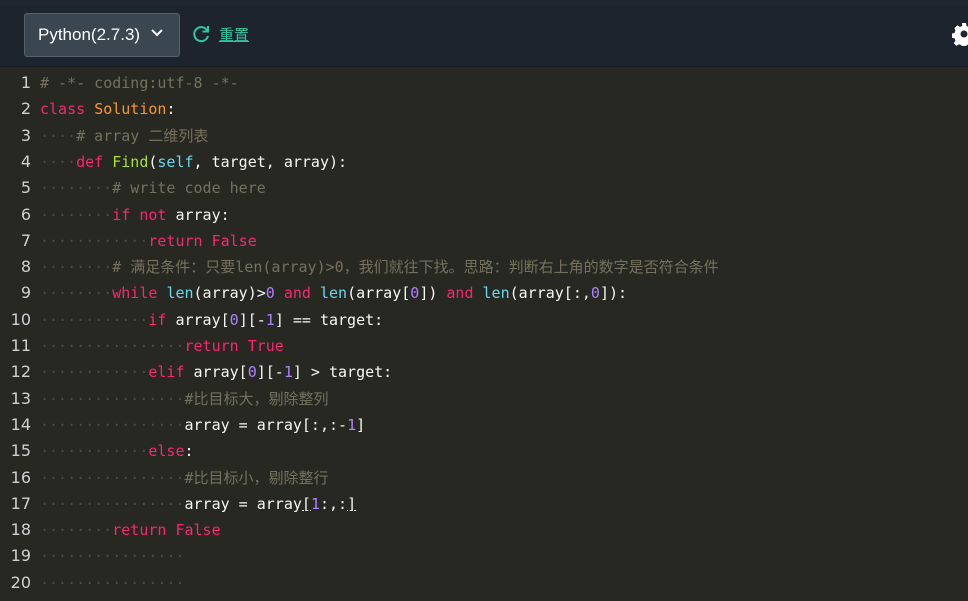 This screenshot has width=968, height=601. What do you see at coordinates (243, 503) in the screenshot?
I see `code-token: array = array` at bounding box center [243, 503].